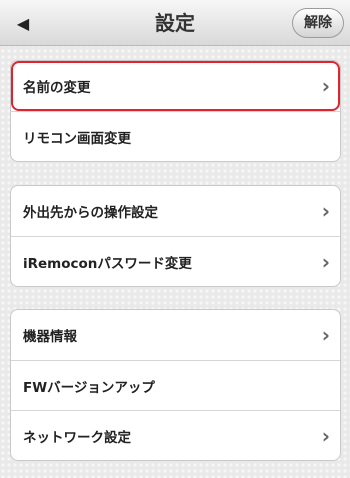 This screenshot has width=350, height=478. I want to click on menu-item-label: ネットワーク設定, so click(77, 437).